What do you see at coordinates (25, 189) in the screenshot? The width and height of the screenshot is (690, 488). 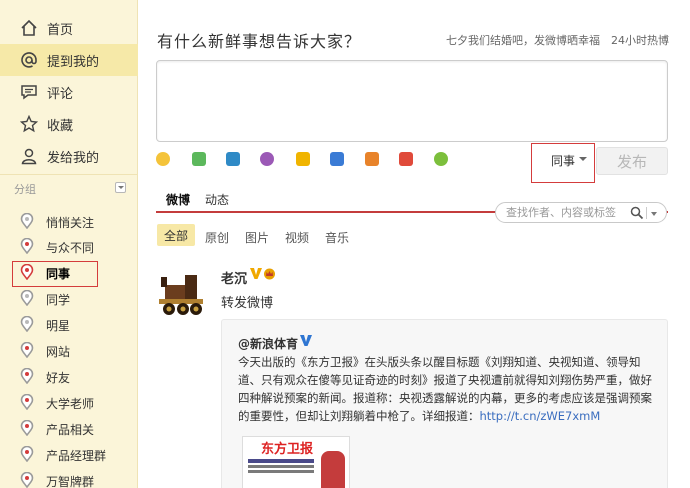 I see `group-header-label: 分组` at bounding box center [25, 189].